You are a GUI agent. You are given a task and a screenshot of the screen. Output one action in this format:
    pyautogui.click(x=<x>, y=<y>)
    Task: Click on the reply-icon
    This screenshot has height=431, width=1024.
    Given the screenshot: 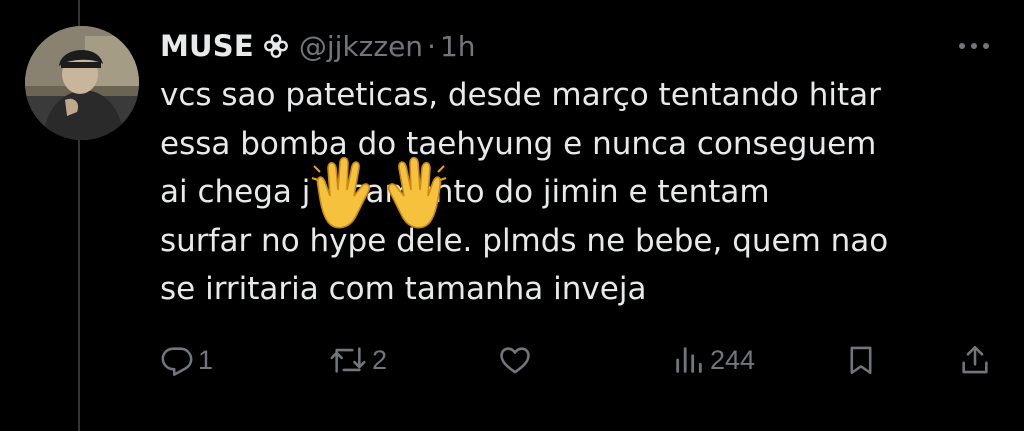 What is the action you would take?
    pyautogui.click(x=177, y=361)
    